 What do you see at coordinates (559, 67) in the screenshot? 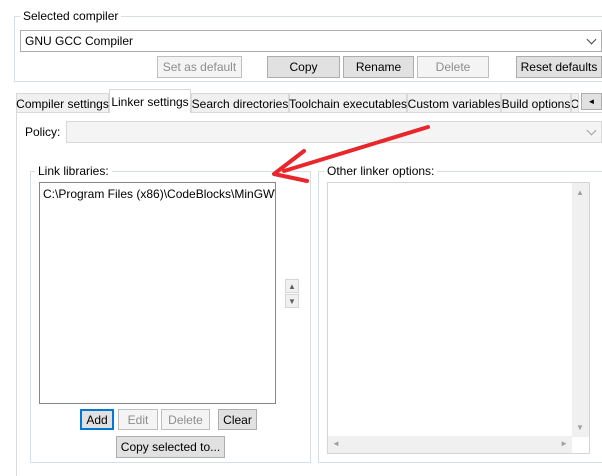
I see `reset-defaults-button: Reset defaults` at bounding box center [559, 67].